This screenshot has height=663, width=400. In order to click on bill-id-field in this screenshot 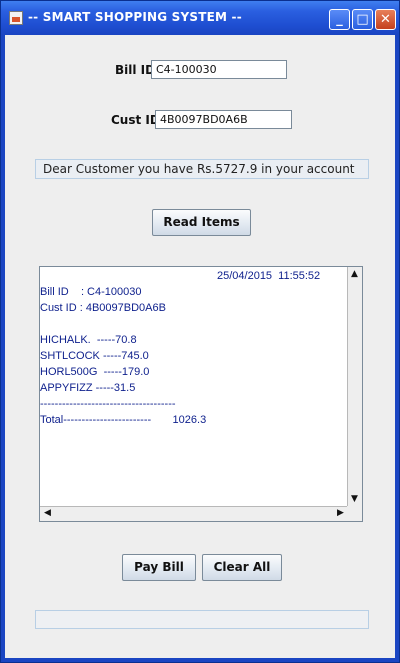, I will do `click(219, 69)`.